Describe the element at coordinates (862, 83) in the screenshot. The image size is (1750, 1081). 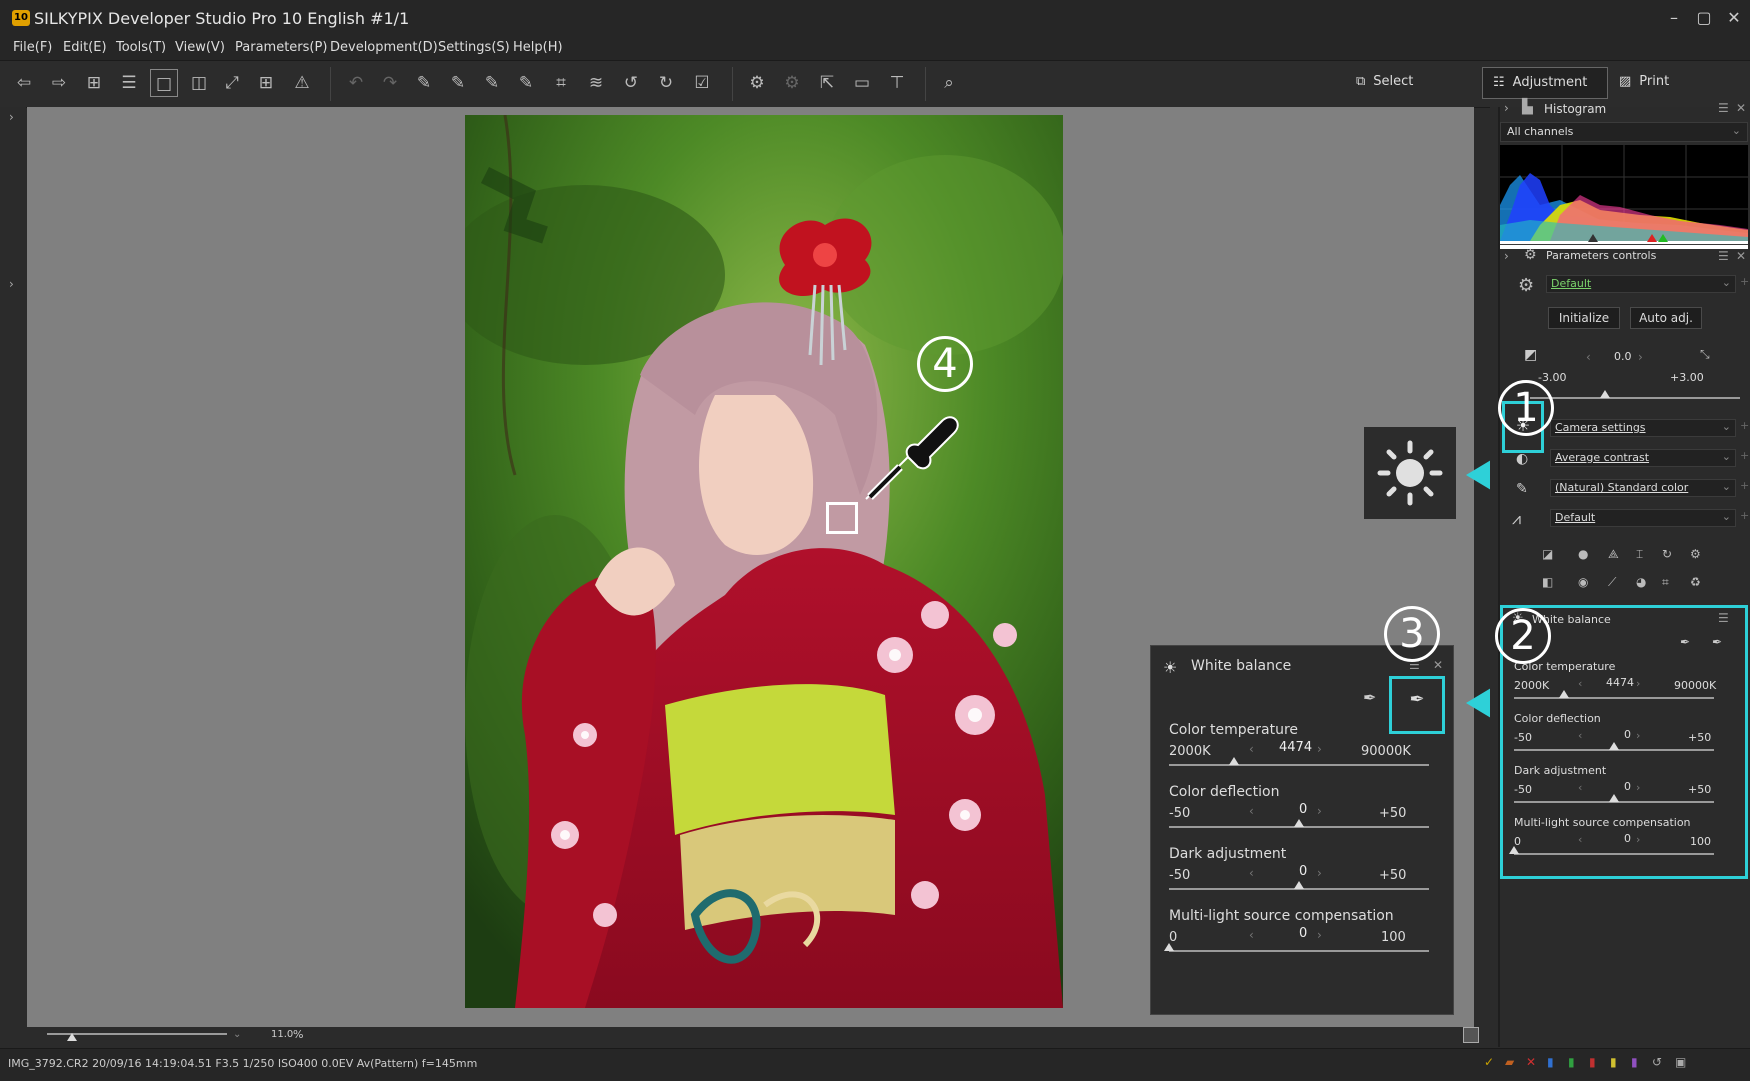
I see `monitor-icon: ▭` at that location.